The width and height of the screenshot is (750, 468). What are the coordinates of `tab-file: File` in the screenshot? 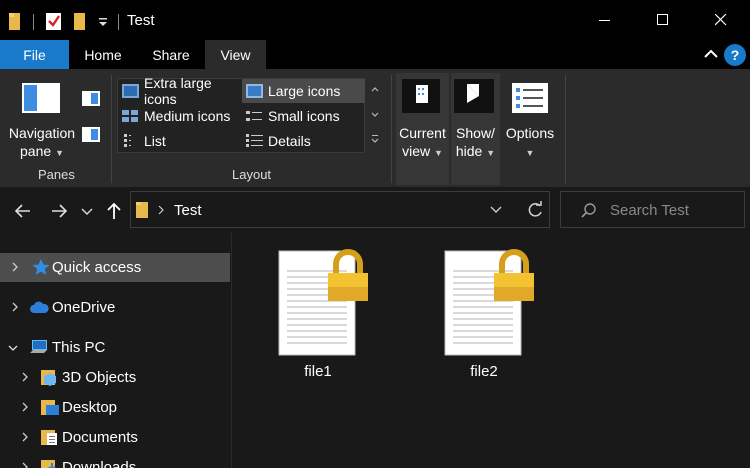 It's located at (34, 54).